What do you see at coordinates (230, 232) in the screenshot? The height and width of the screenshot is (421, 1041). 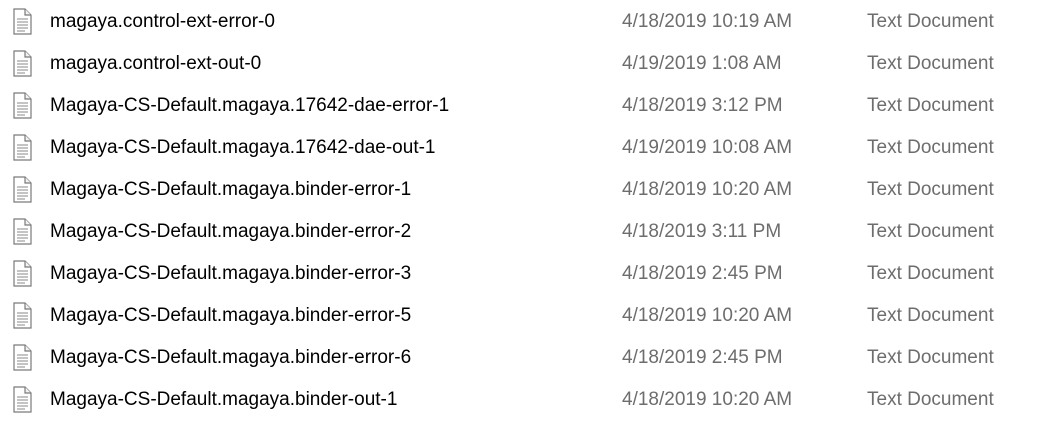 I see `file-name: Magaya-CS-Default.magaya.binder-error-2` at bounding box center [230, 232].